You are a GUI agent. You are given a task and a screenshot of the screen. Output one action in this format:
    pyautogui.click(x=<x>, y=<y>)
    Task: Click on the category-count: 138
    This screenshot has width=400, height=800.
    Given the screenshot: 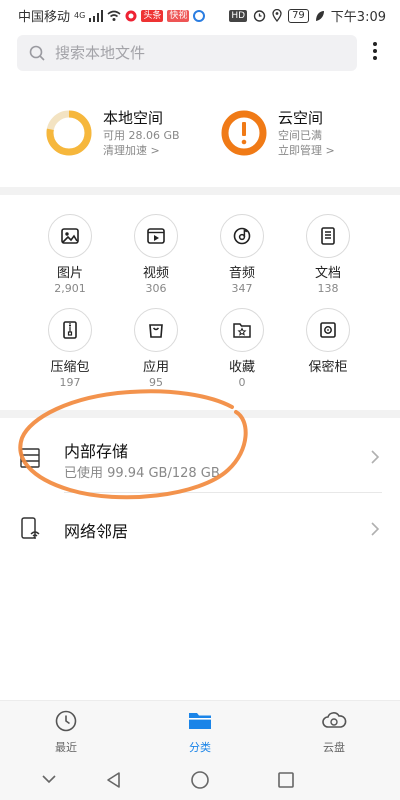 What is the action you would take?
    pyautogui.click(x=328, y=288)
    